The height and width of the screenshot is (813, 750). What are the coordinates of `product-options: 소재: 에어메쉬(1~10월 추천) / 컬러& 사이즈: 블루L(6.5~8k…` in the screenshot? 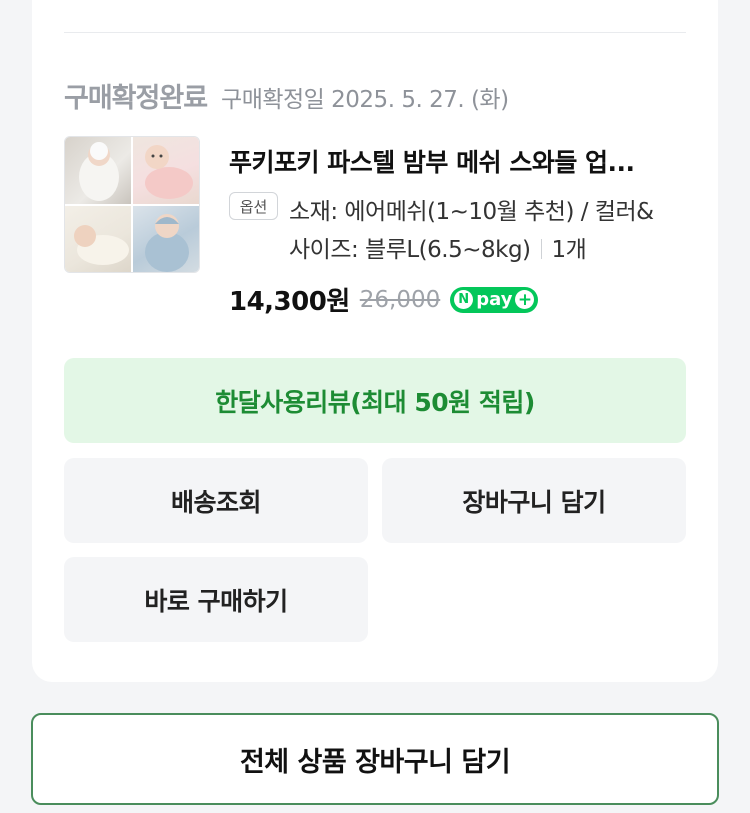 It's located at (489, 231).